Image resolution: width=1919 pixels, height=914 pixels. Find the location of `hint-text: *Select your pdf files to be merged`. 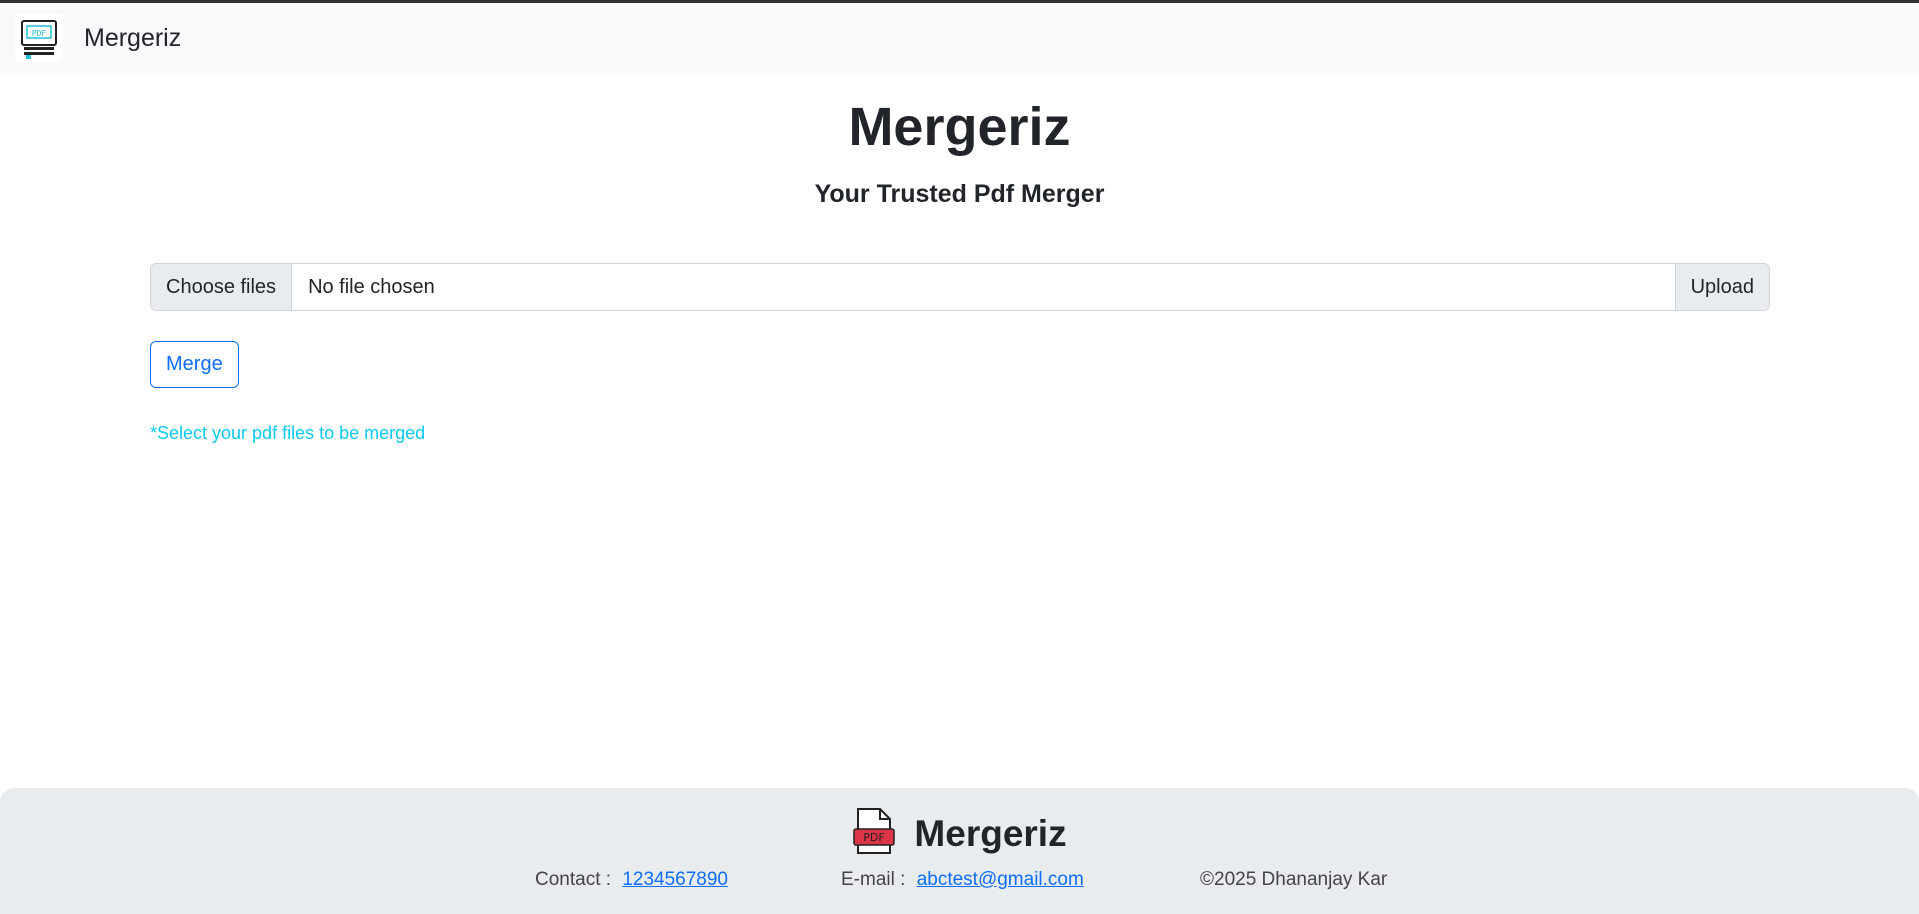

hint-text: *Select your pdf files to be merged is located at coordinates (288, 433).